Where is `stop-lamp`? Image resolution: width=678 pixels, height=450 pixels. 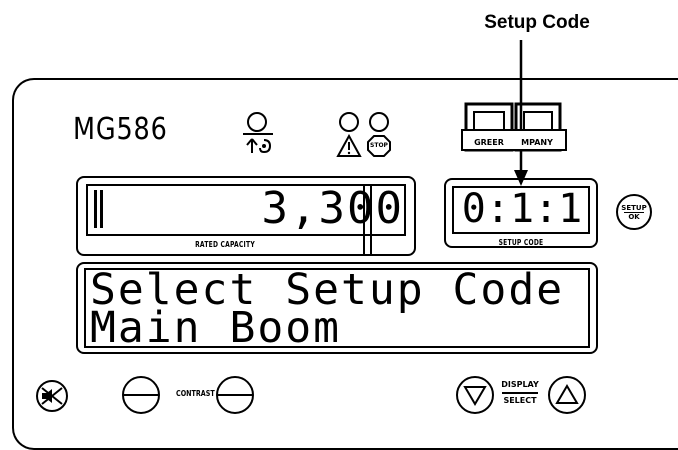 stop-lamp is located at coordinates (379, 122).